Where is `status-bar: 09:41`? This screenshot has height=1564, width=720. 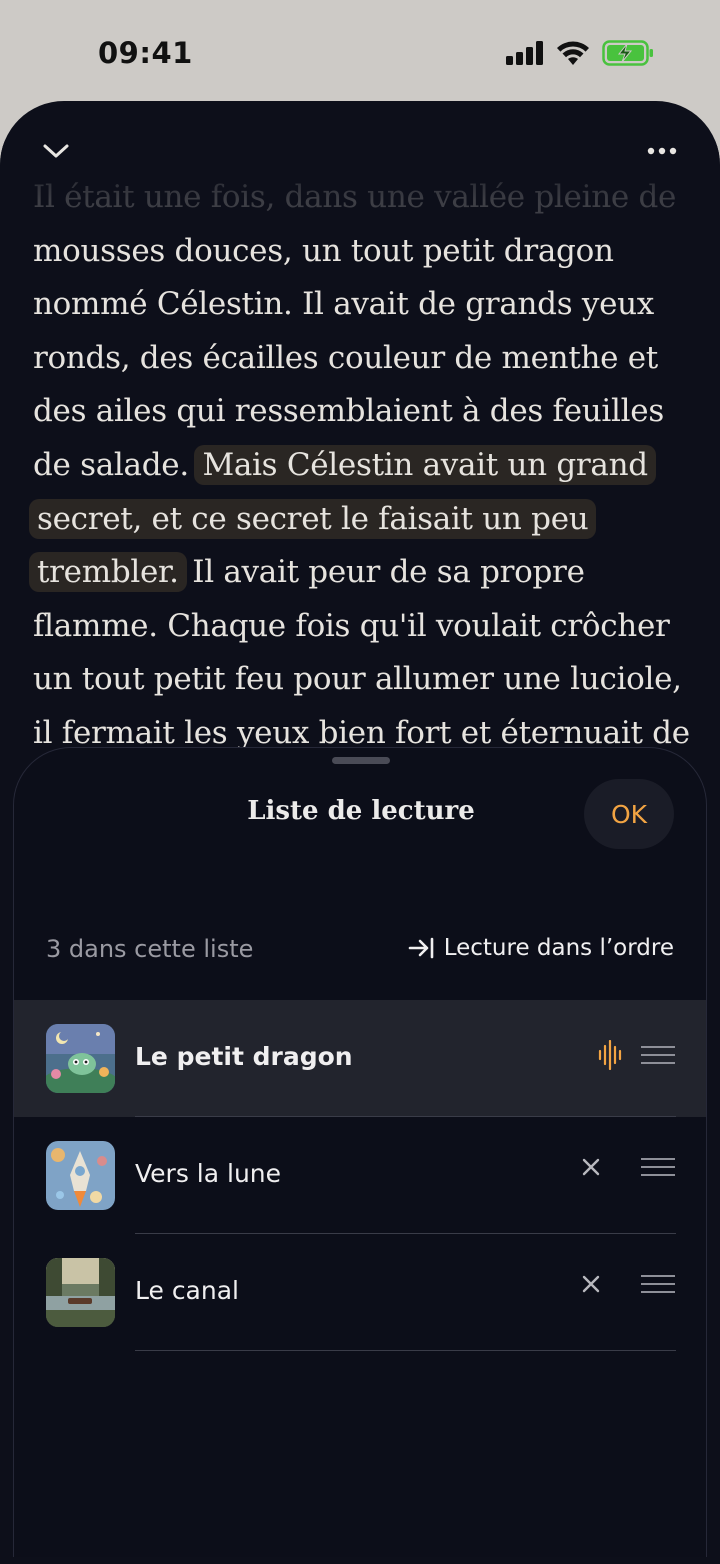
status-bar: 09:41 is located at coordinates (360, 50).